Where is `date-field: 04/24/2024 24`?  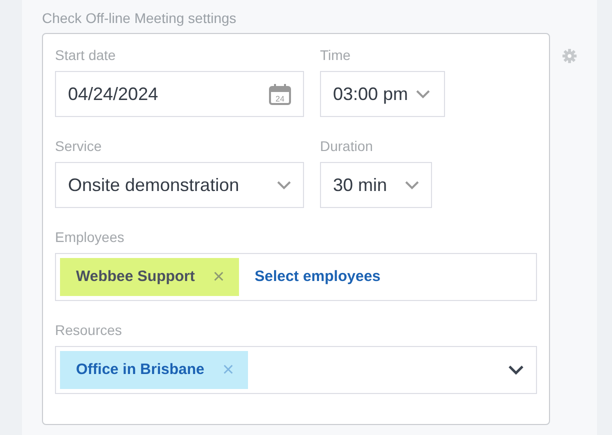
date-field: 04/24/2024 24 is located at coordinates (179, 94).